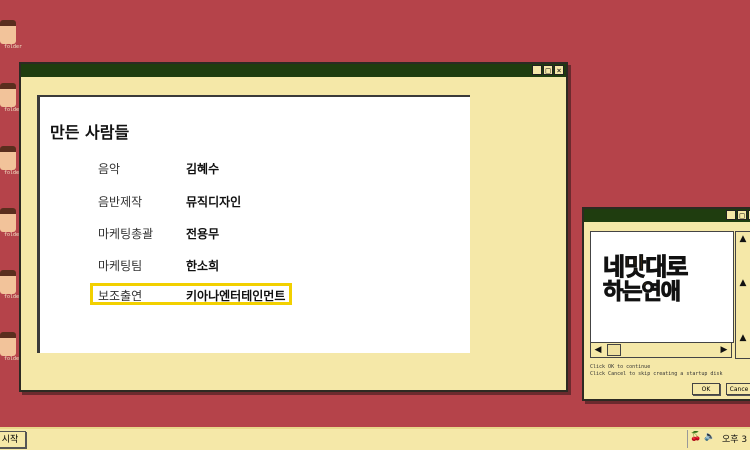 The height and width of the screenshot is (450, 750). Describe the element at coordinates (614, 350) in the screenshot. I see `scroll-thumb` at that location.